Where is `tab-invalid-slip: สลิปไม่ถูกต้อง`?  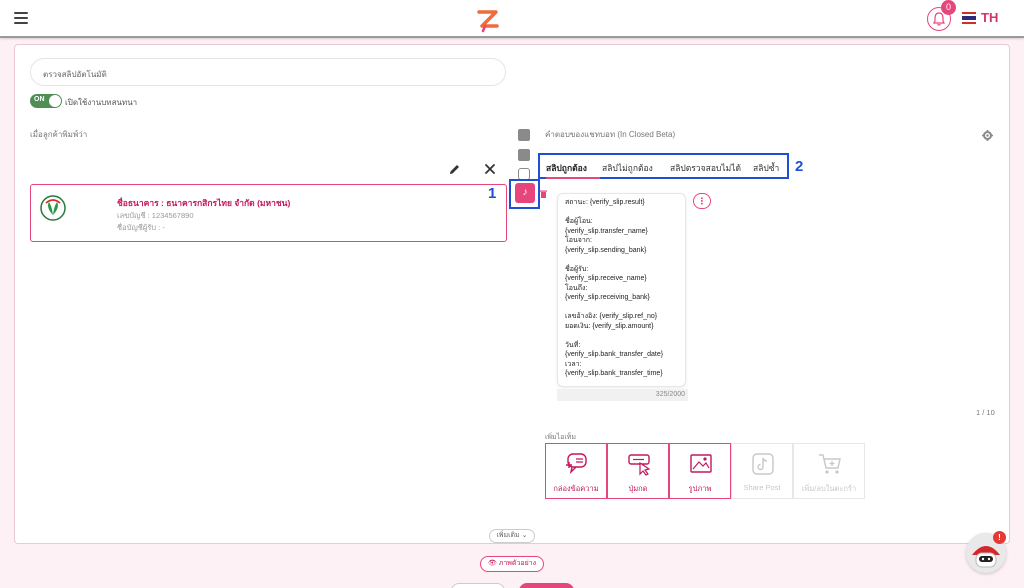 tab-invalid-slip: สลิปไม่ถูกต้อง is located at coordinates (627, 168).